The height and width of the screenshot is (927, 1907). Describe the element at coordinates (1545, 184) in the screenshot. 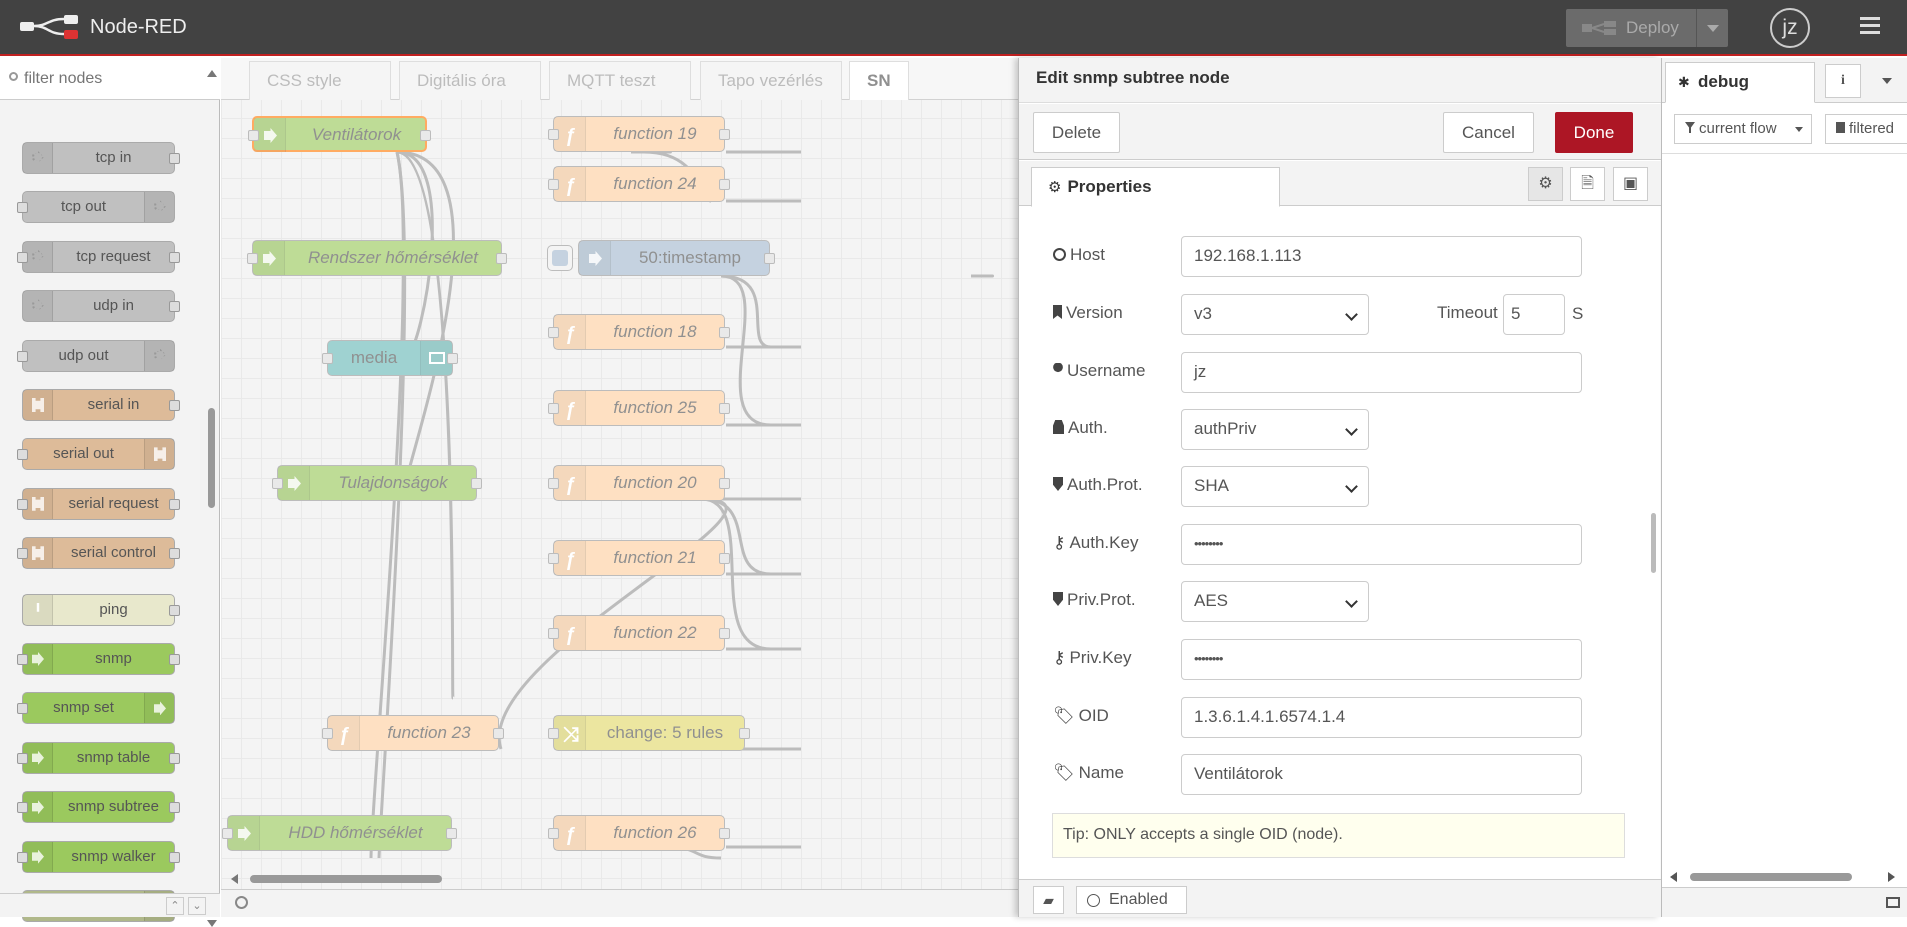

I see `tab-settings-gear-icon: ⚙` at that location.